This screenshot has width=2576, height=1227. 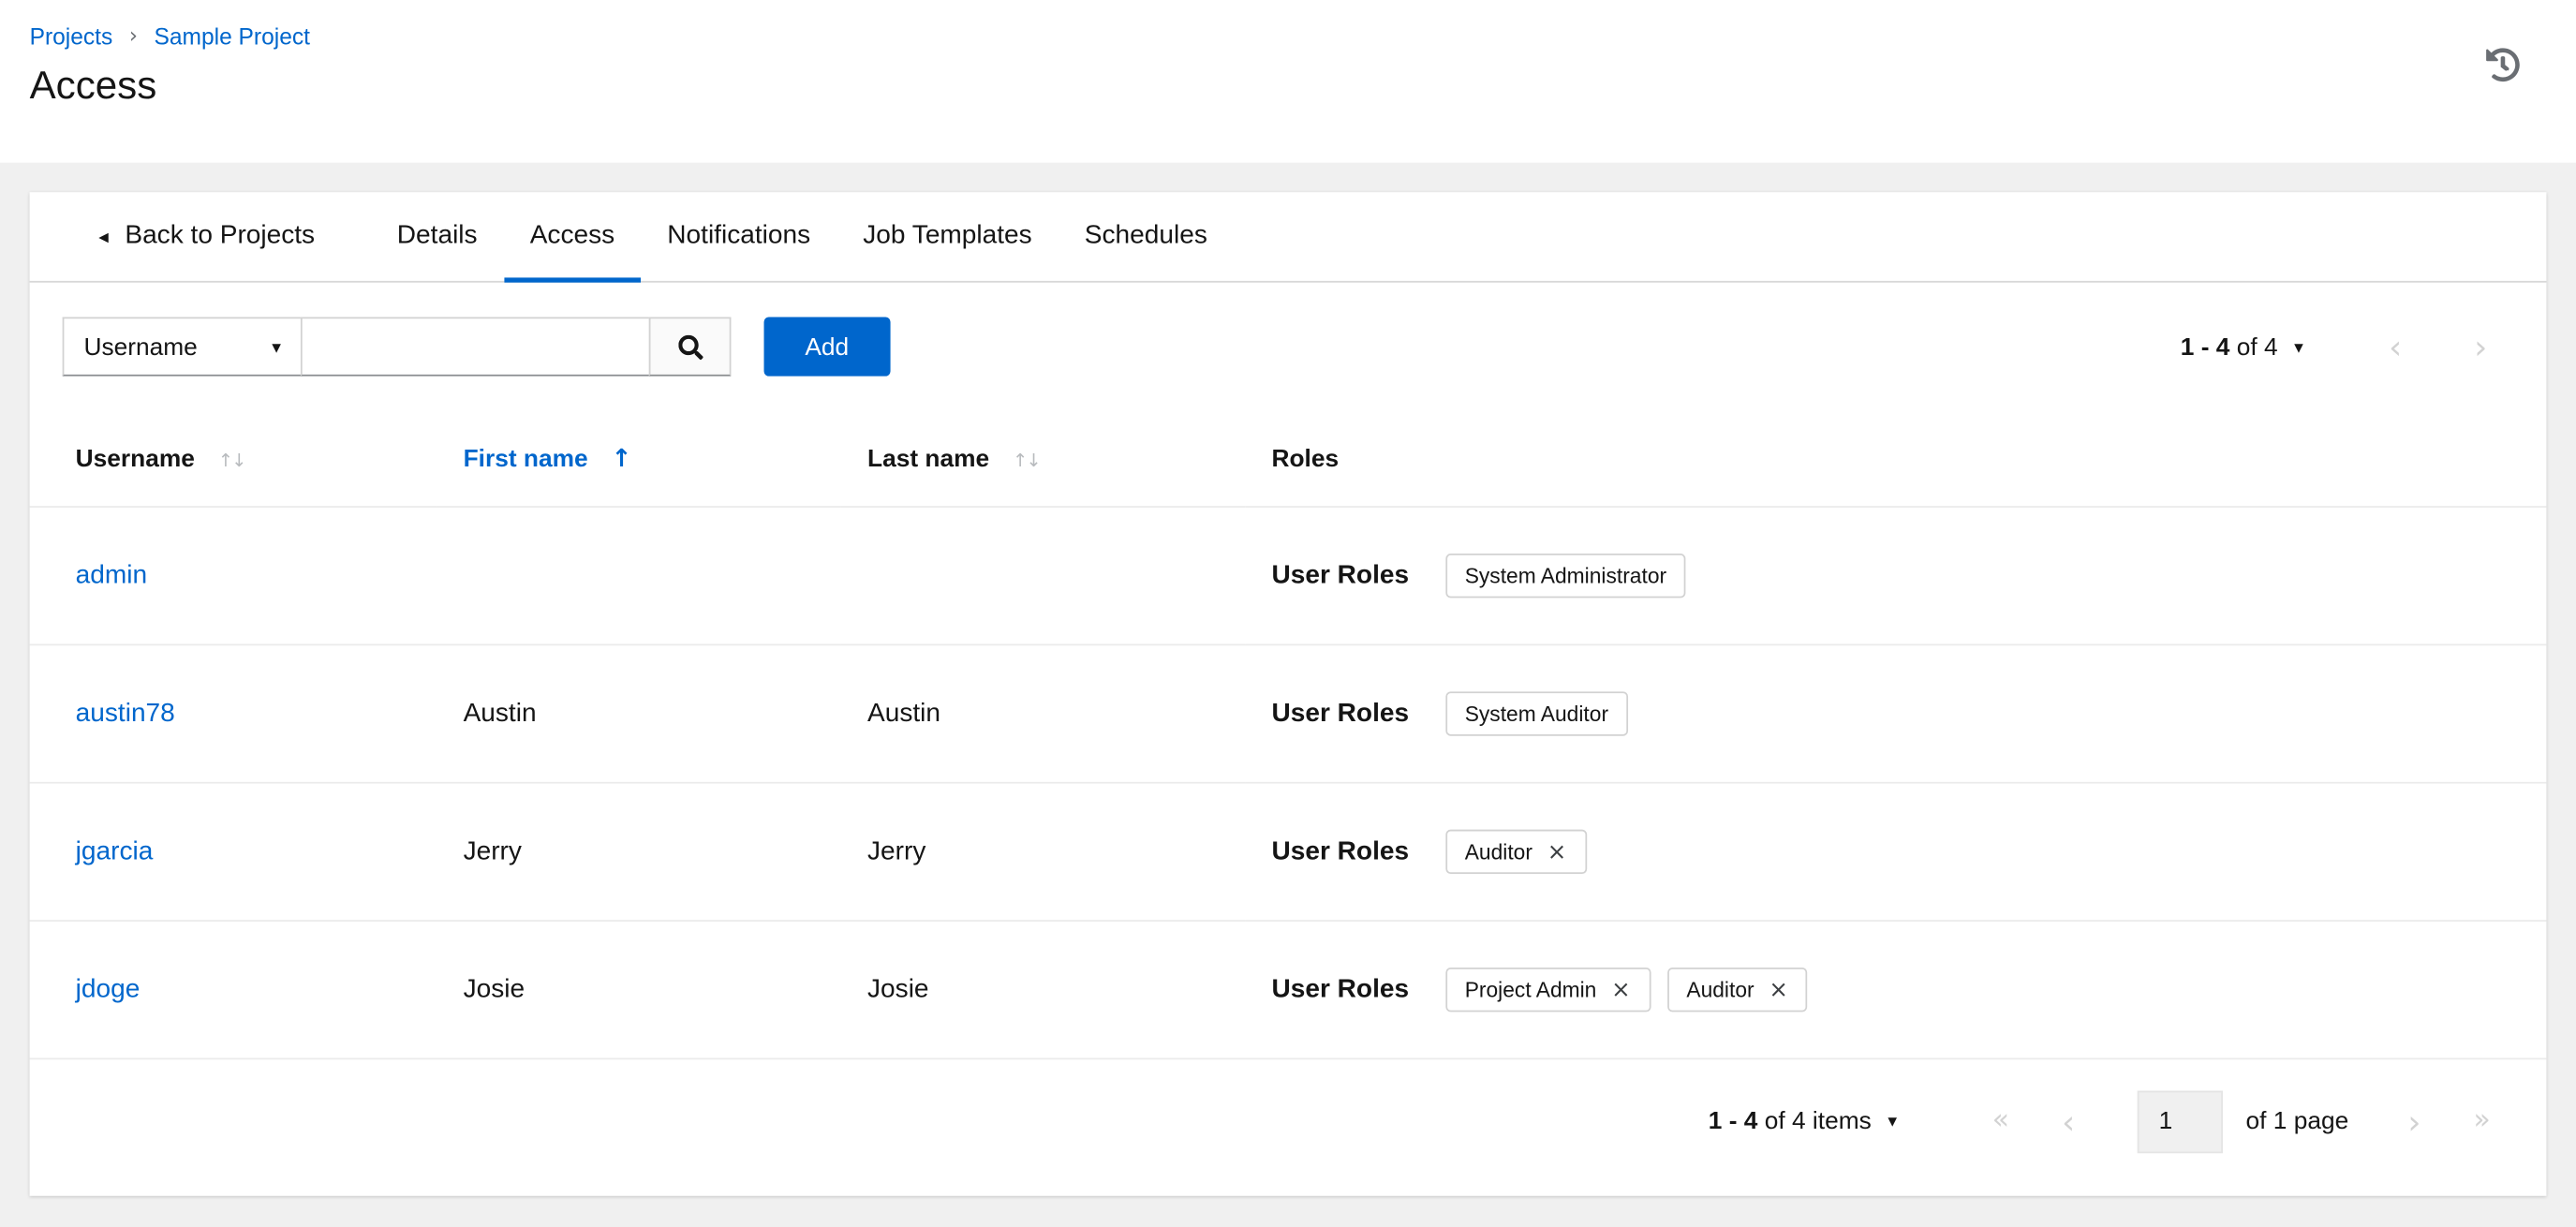 What do you see at coordinates (93, 86) in the screenshot?
I see `page-title: Access` at bounding box center [93, 86].